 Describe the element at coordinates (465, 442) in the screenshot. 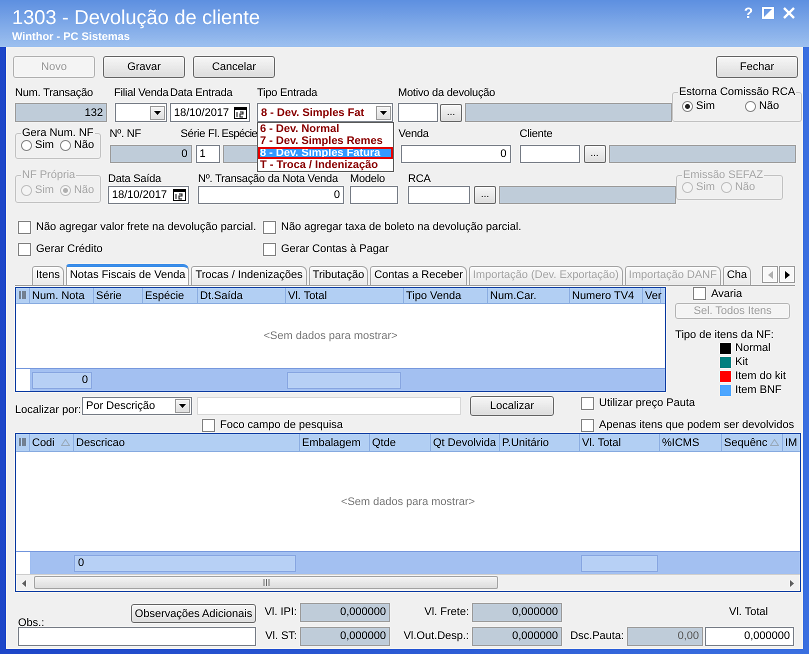

I see `column-header: Qt Devolvida` at that location.